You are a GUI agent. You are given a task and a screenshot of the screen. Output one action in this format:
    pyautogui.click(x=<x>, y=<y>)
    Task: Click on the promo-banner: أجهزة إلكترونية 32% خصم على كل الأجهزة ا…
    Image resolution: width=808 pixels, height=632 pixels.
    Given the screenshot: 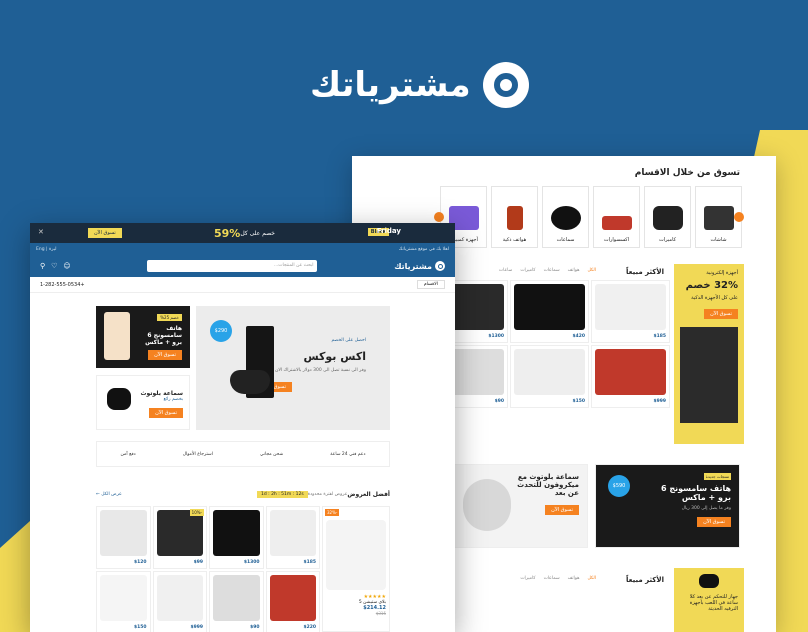 What is the action you would take?
    pyautogui.click(x=709, y=354)
    